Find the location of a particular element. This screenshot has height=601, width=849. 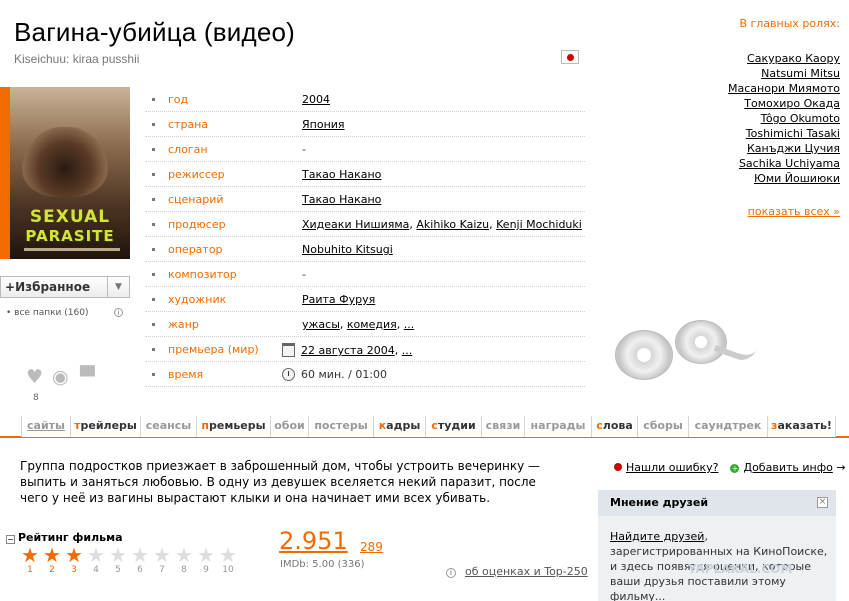

info-row-writer: сценарий Такао Накано is located at coordinates (365, 199).